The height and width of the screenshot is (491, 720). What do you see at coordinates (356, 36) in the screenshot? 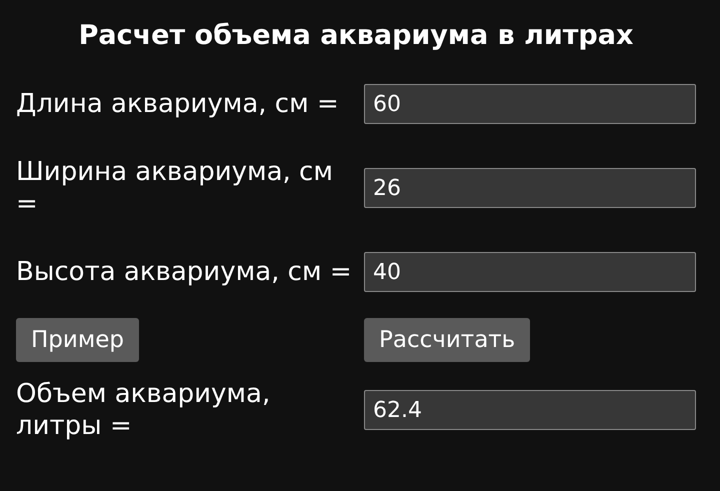
I see `page-title: Расчет объема аквариума в литрах` at bounding box center [356, 36].